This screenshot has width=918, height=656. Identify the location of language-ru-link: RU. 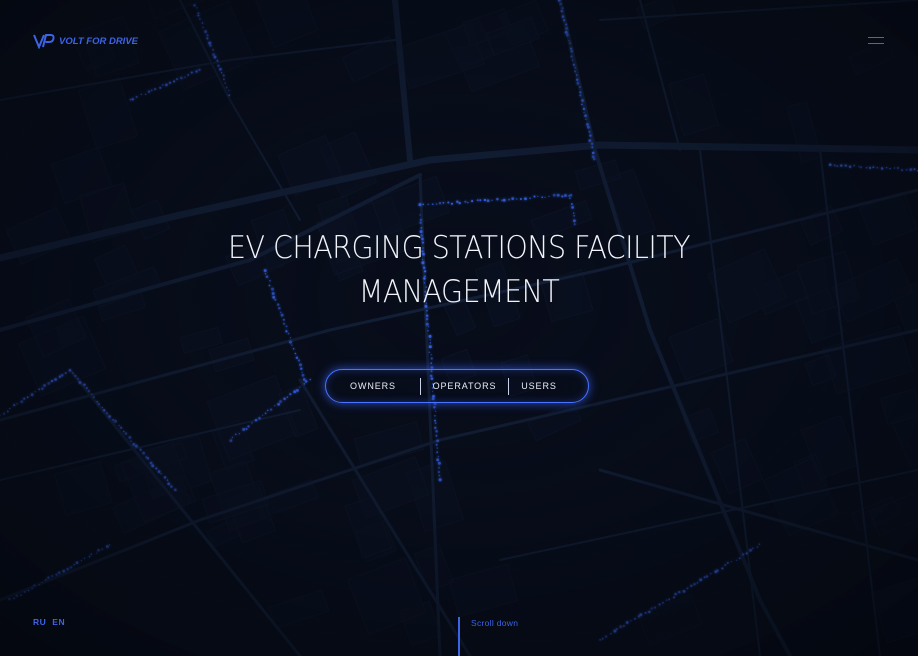
(39, 622).